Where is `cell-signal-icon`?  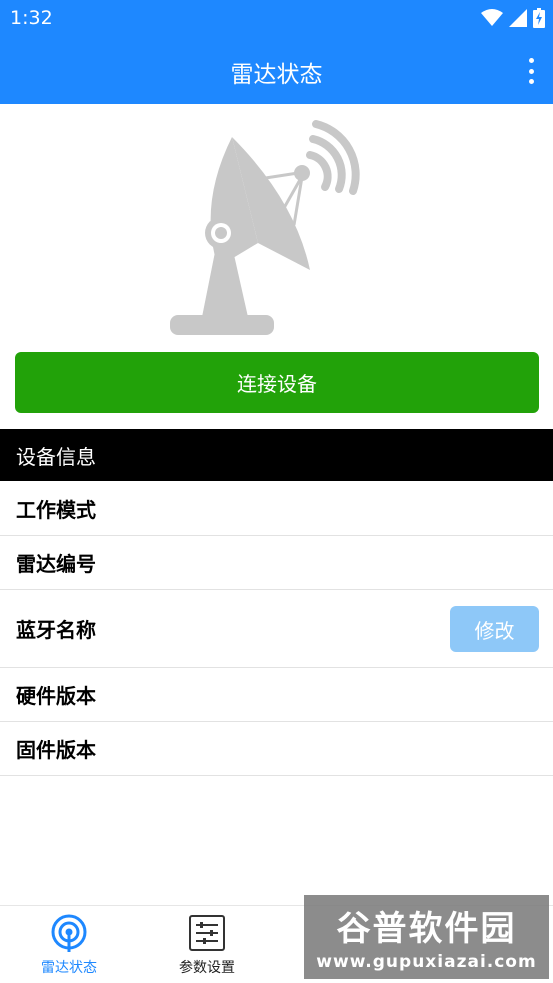
cell-signal-icon is located at coordinates (518, 18).